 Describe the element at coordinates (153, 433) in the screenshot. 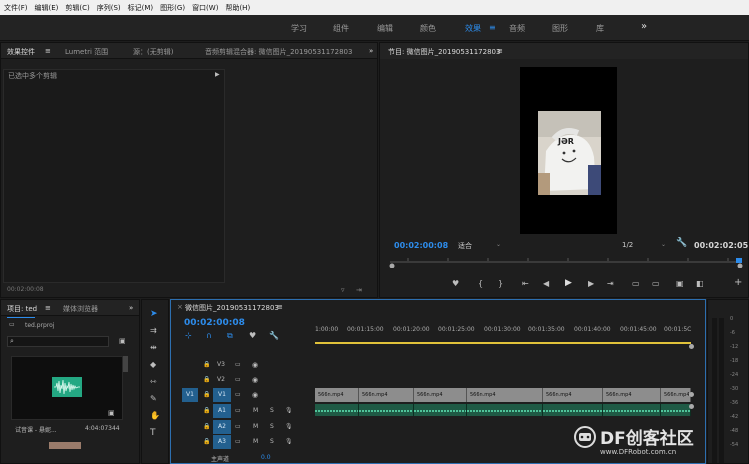

I see `type-tool-icon: T` at that location.